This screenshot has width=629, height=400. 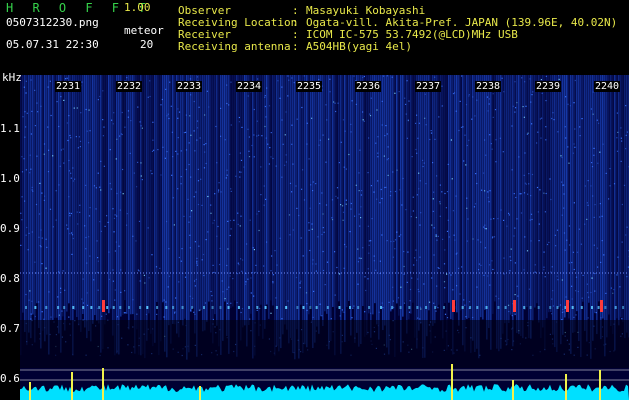 I want to click on y-tick-0.7: 0.7, so click(x=10, y=328).